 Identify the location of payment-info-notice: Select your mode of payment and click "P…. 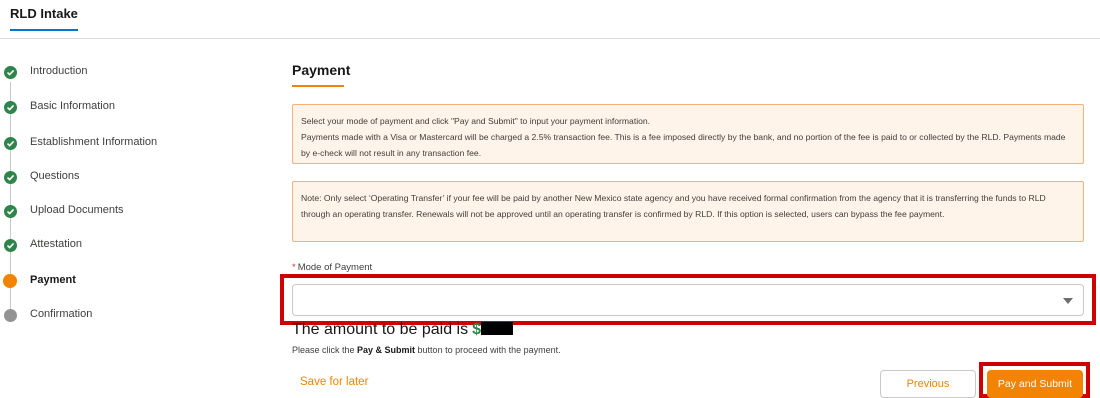
(688, 134).